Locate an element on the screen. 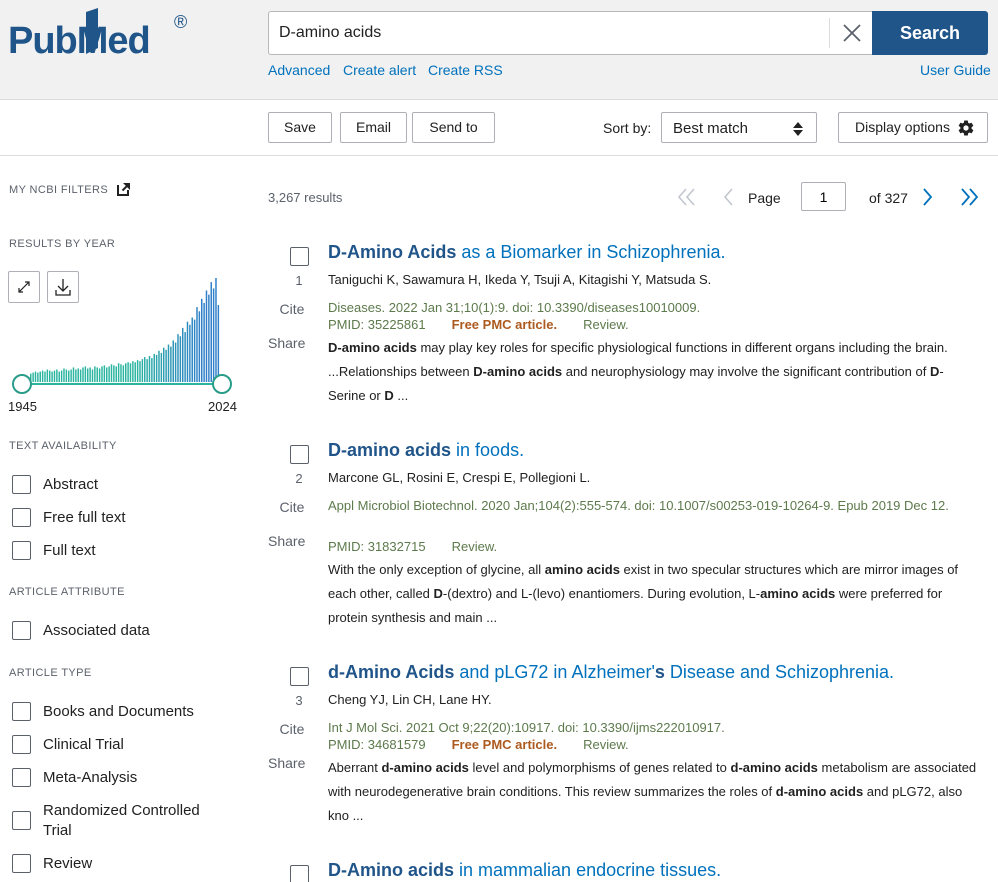  save-button: Save is located at coordinates (300, 127).